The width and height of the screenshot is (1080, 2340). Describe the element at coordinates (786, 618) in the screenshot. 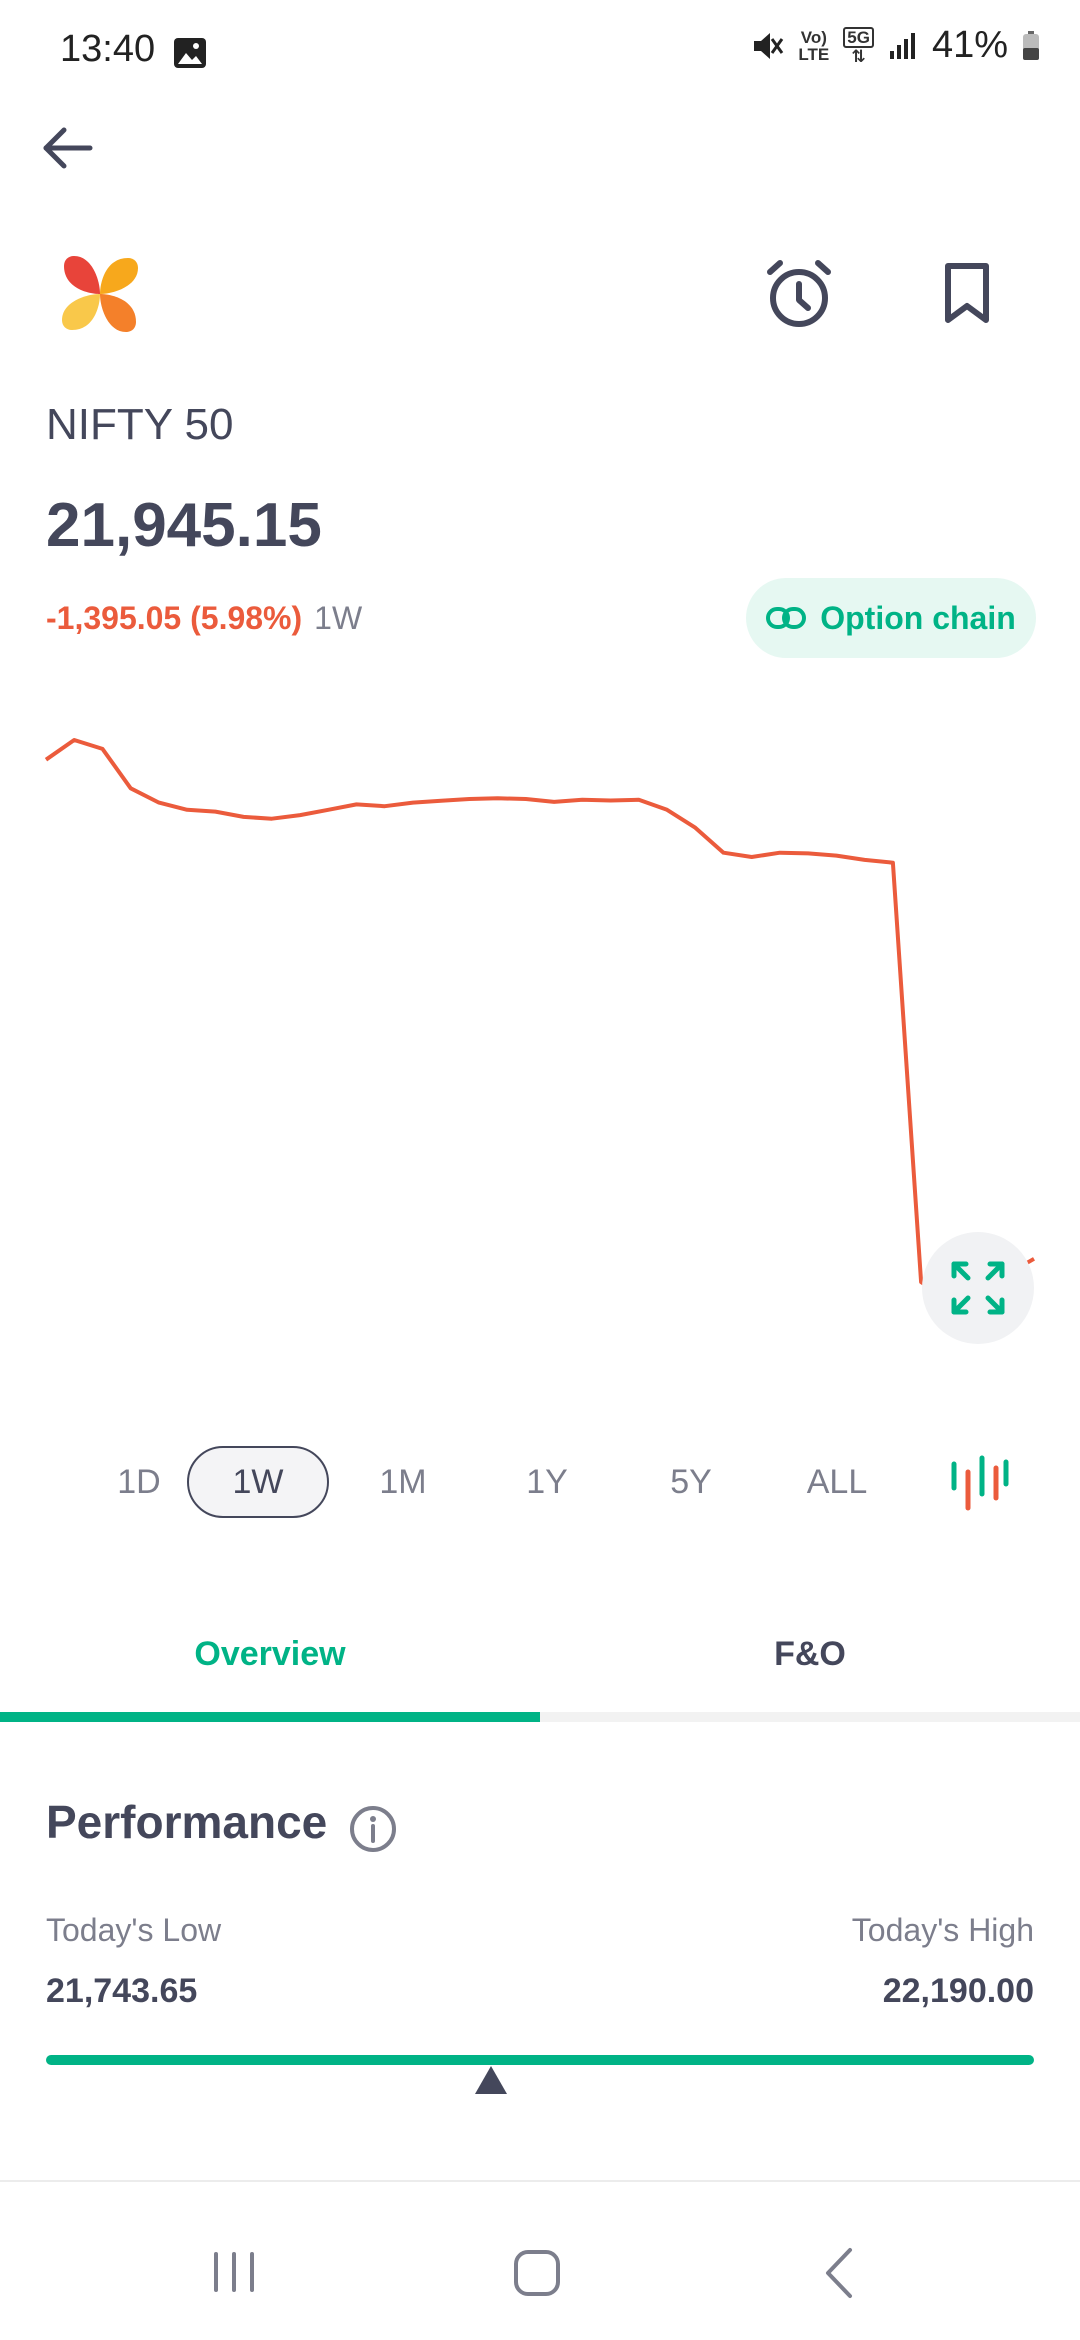

I see `link-icon` at that location.